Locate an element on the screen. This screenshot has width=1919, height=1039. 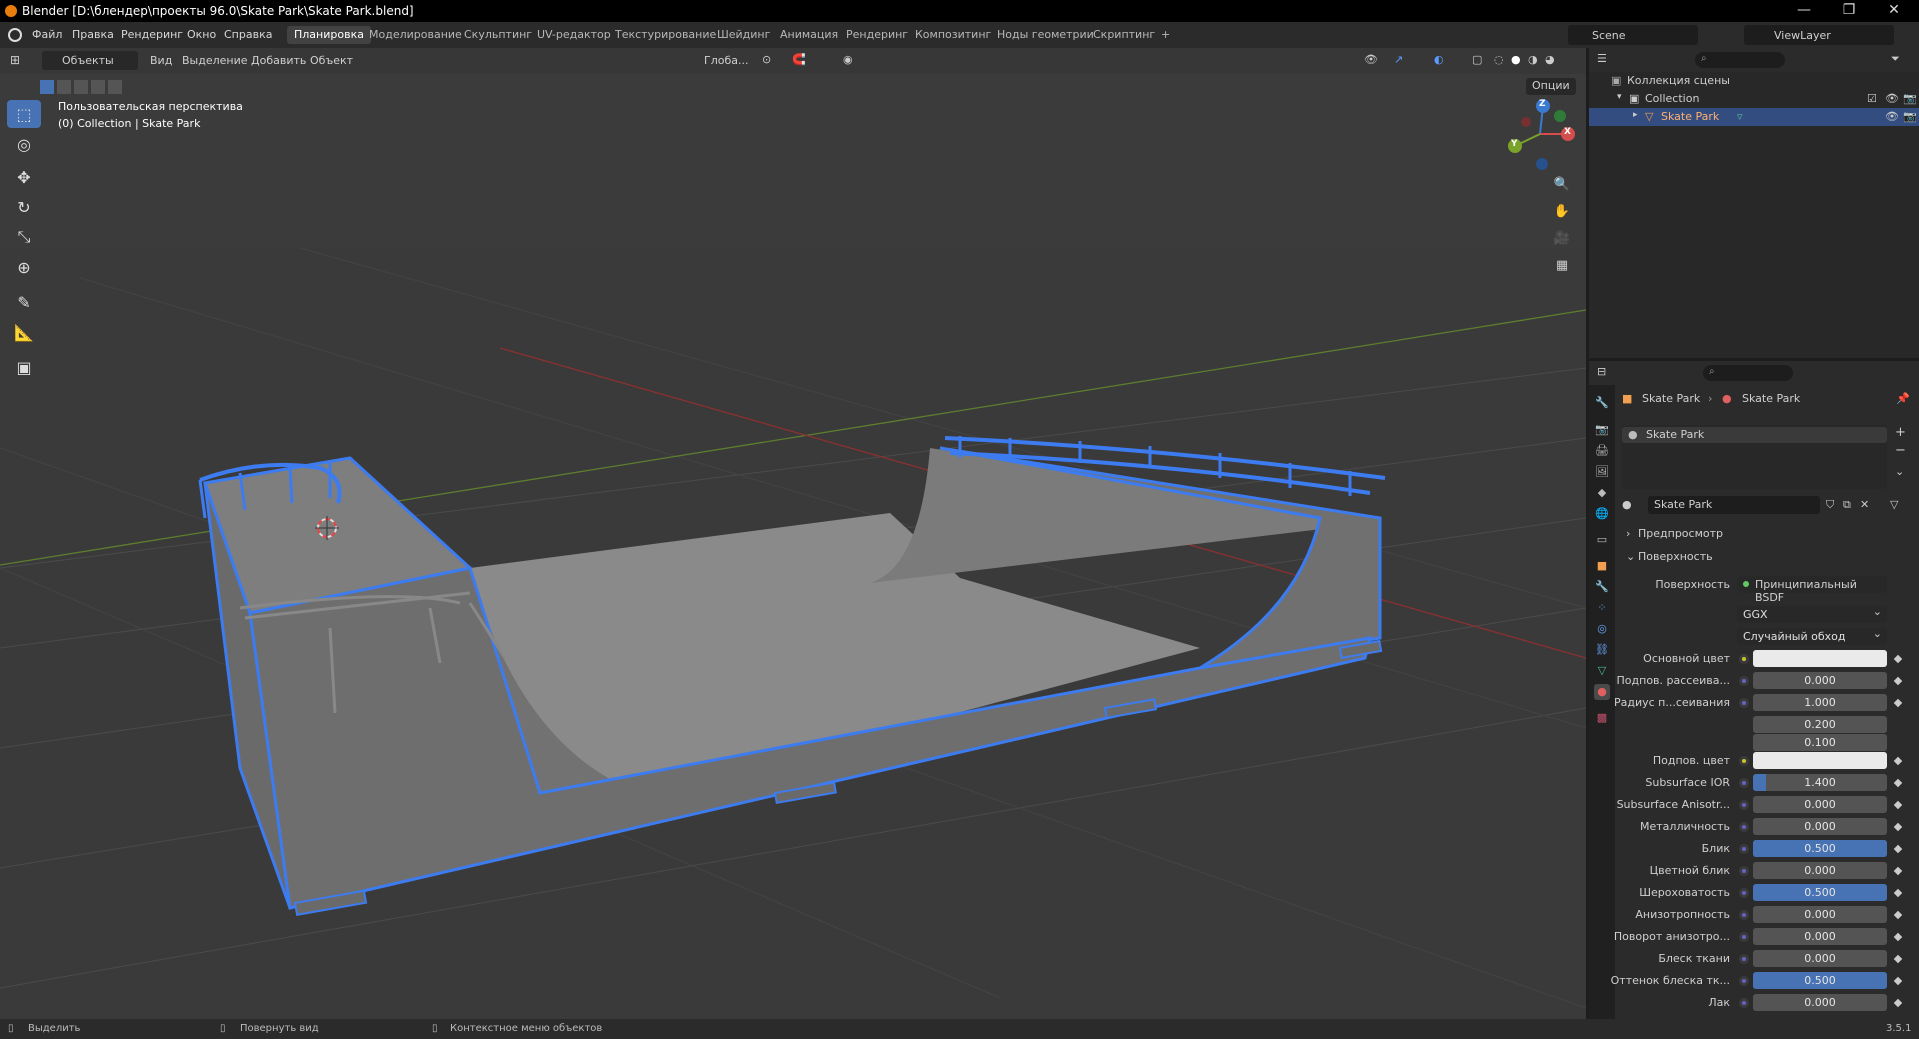
menu-view: Вид is located at coordinates (161, 60).